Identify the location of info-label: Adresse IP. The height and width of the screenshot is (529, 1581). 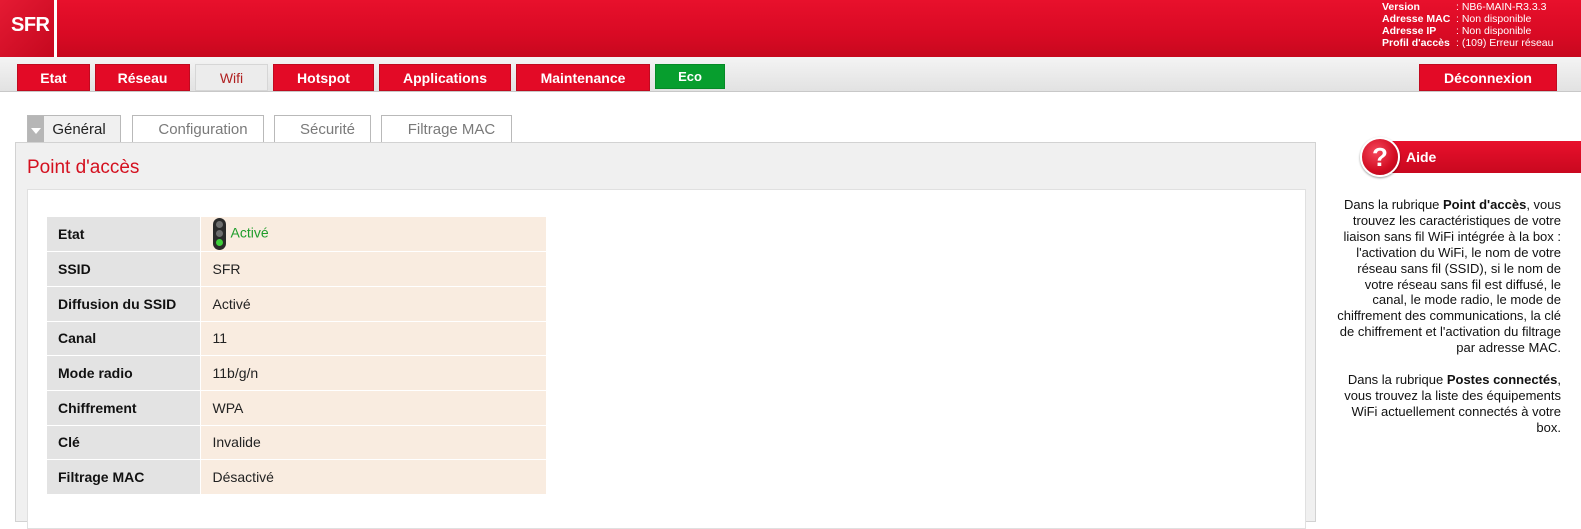
(1409, 31).